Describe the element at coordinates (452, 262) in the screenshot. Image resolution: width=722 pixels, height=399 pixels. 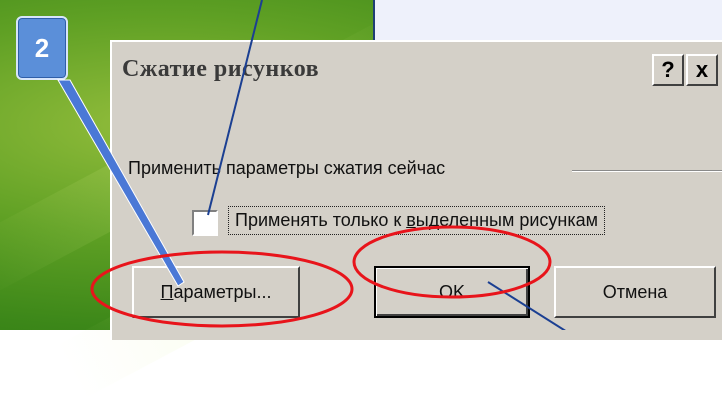
I see `ok-highlight-ellipse` at that location.